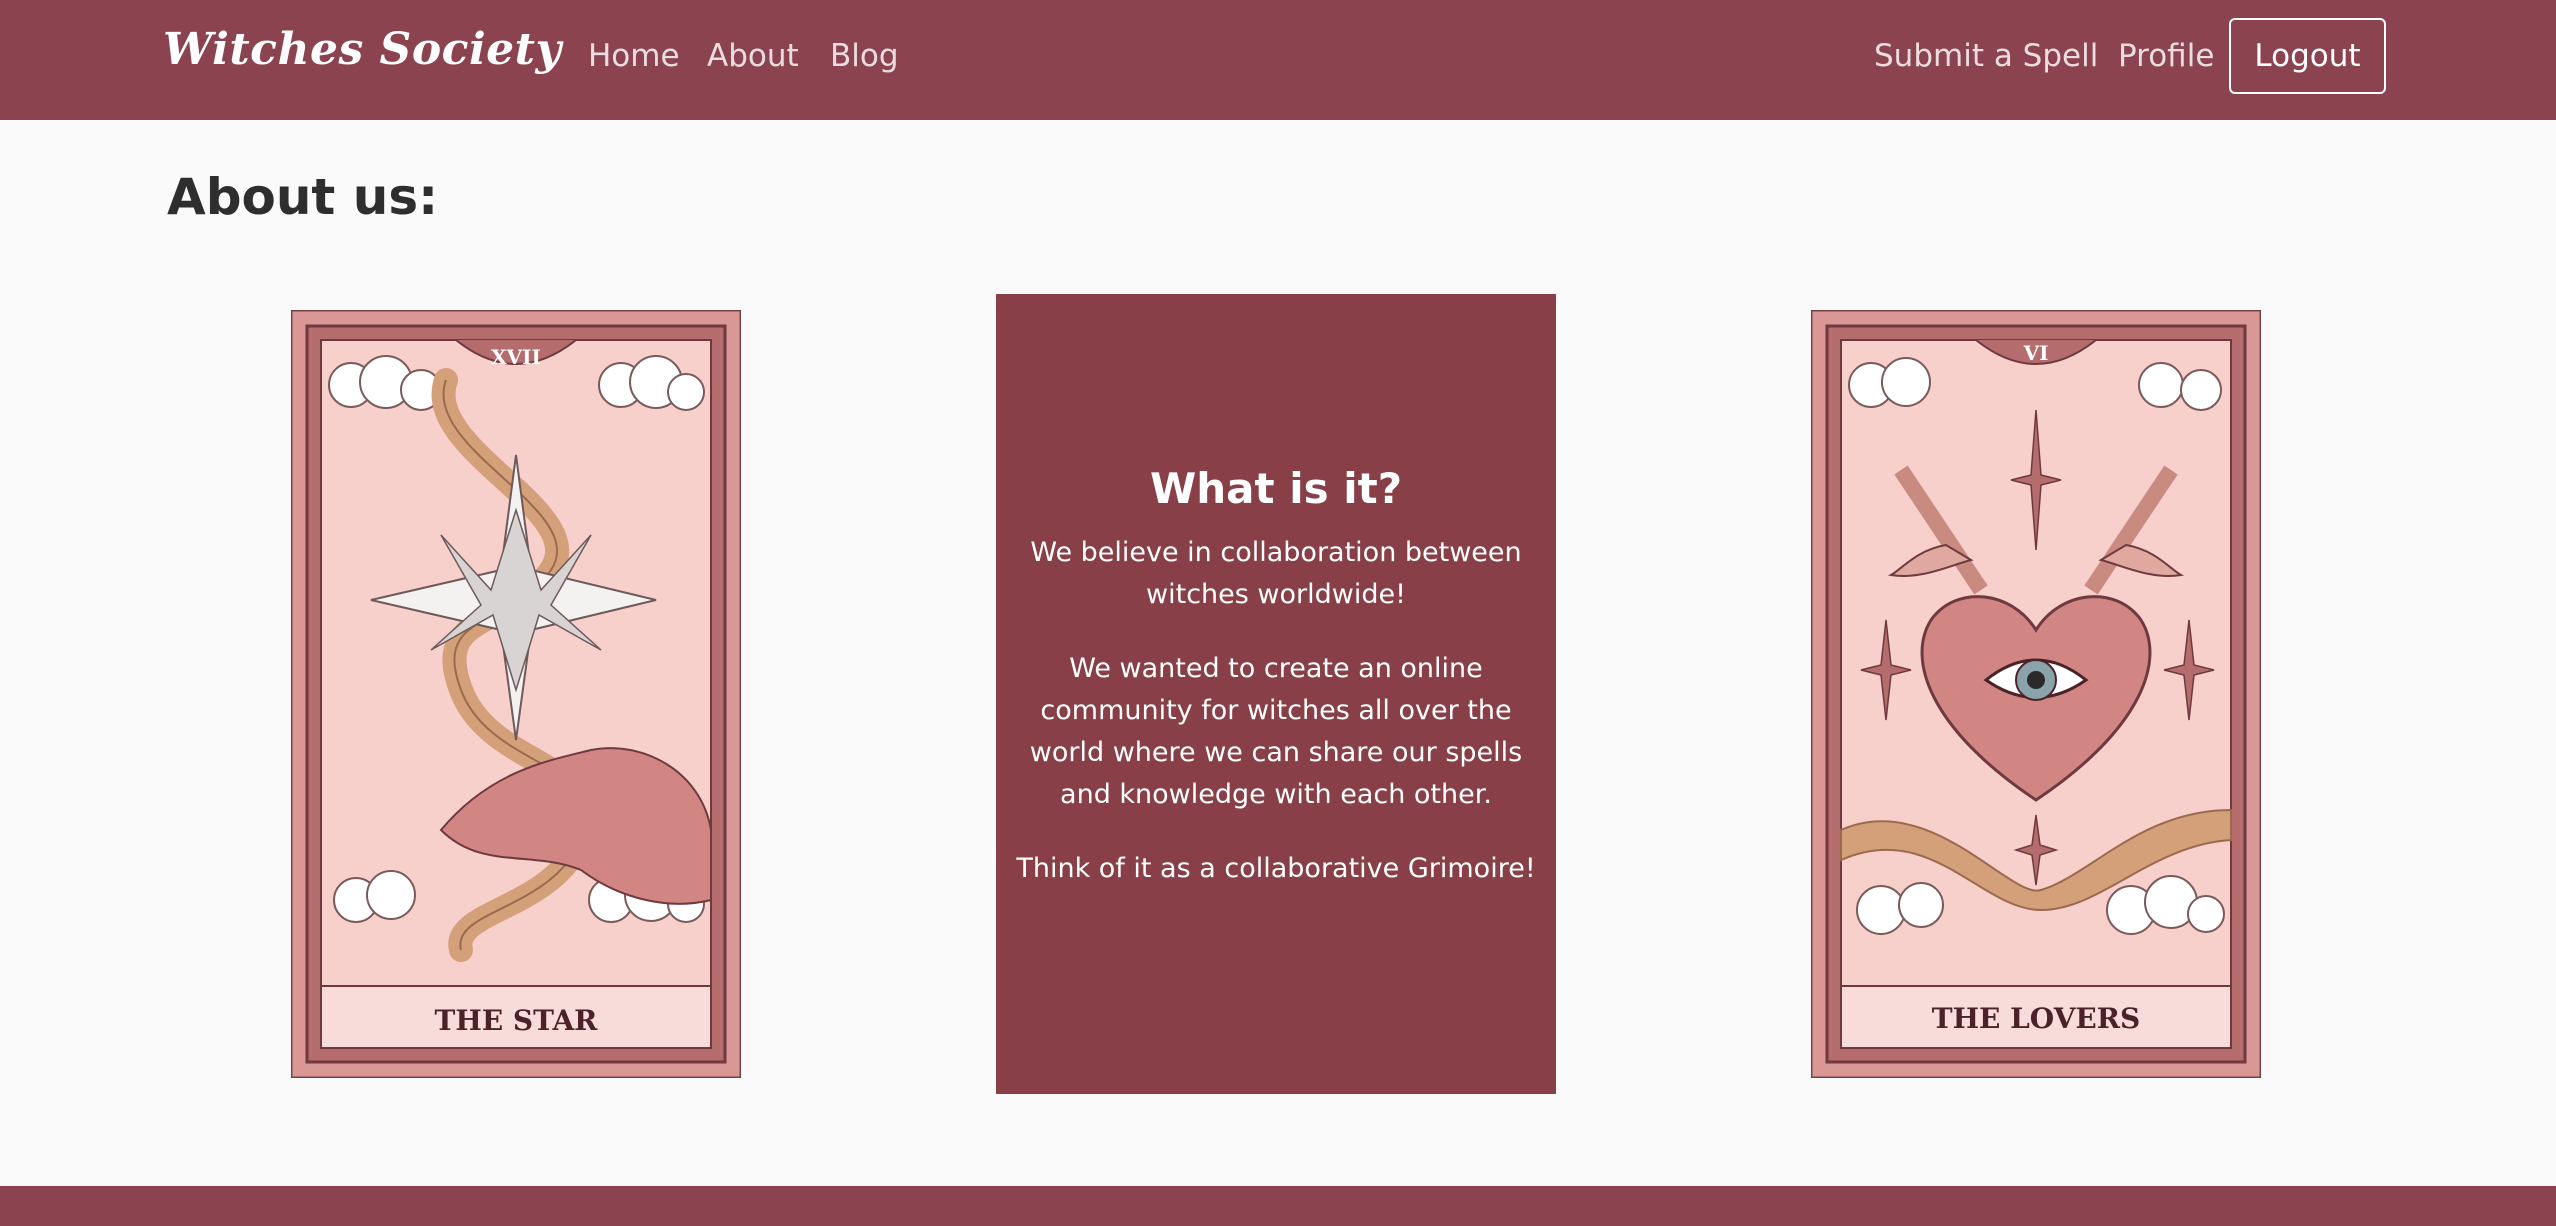  I want to click on brand-logo: Witches Society, so click(362, 49).